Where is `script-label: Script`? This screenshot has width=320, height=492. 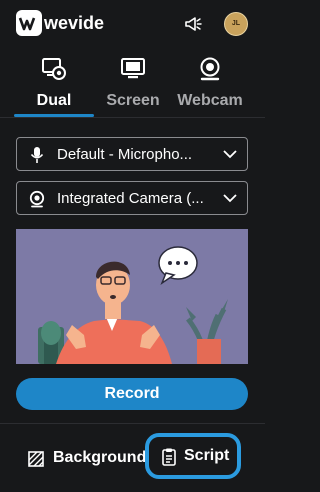
script-label: Script is located at coordinates (207, 455).